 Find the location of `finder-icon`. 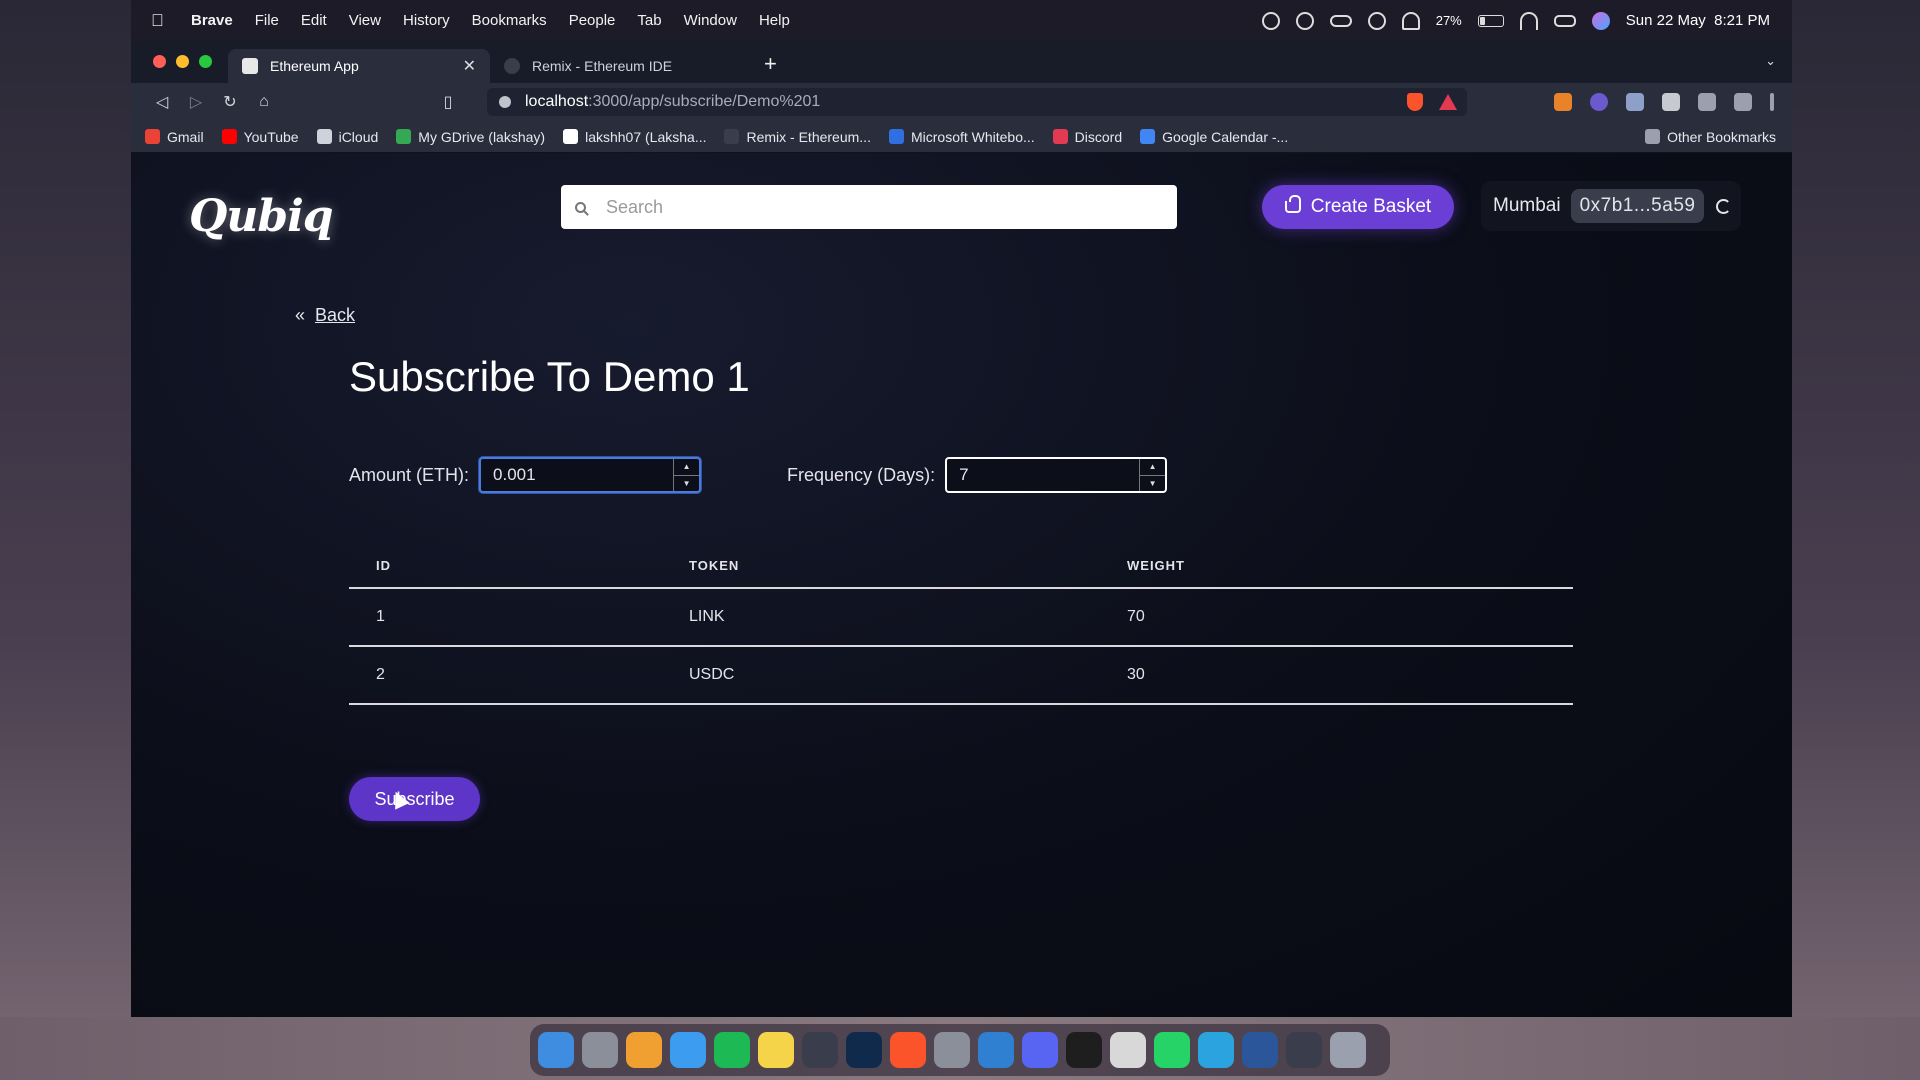

finder-icon is located at coordinates (556, 1050).